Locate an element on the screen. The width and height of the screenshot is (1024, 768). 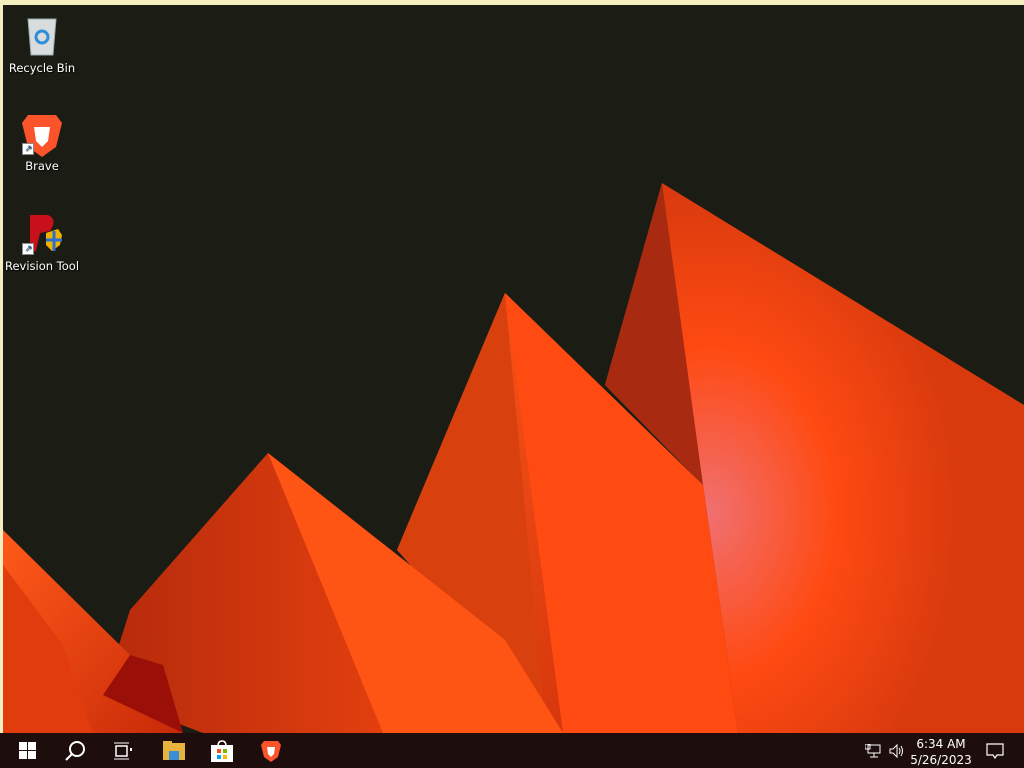
volume-icon is located at coordinates (897, 750).